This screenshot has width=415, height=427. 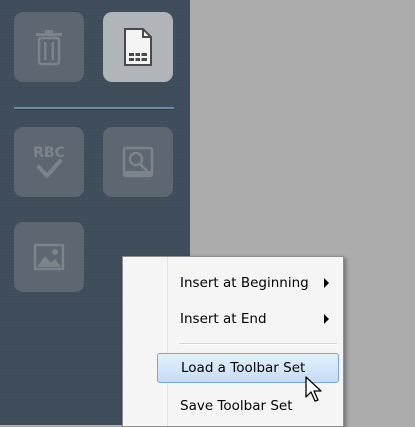 I want to click on menu-item-label: Load a Toolbar Set, so click(x=243, y=368).